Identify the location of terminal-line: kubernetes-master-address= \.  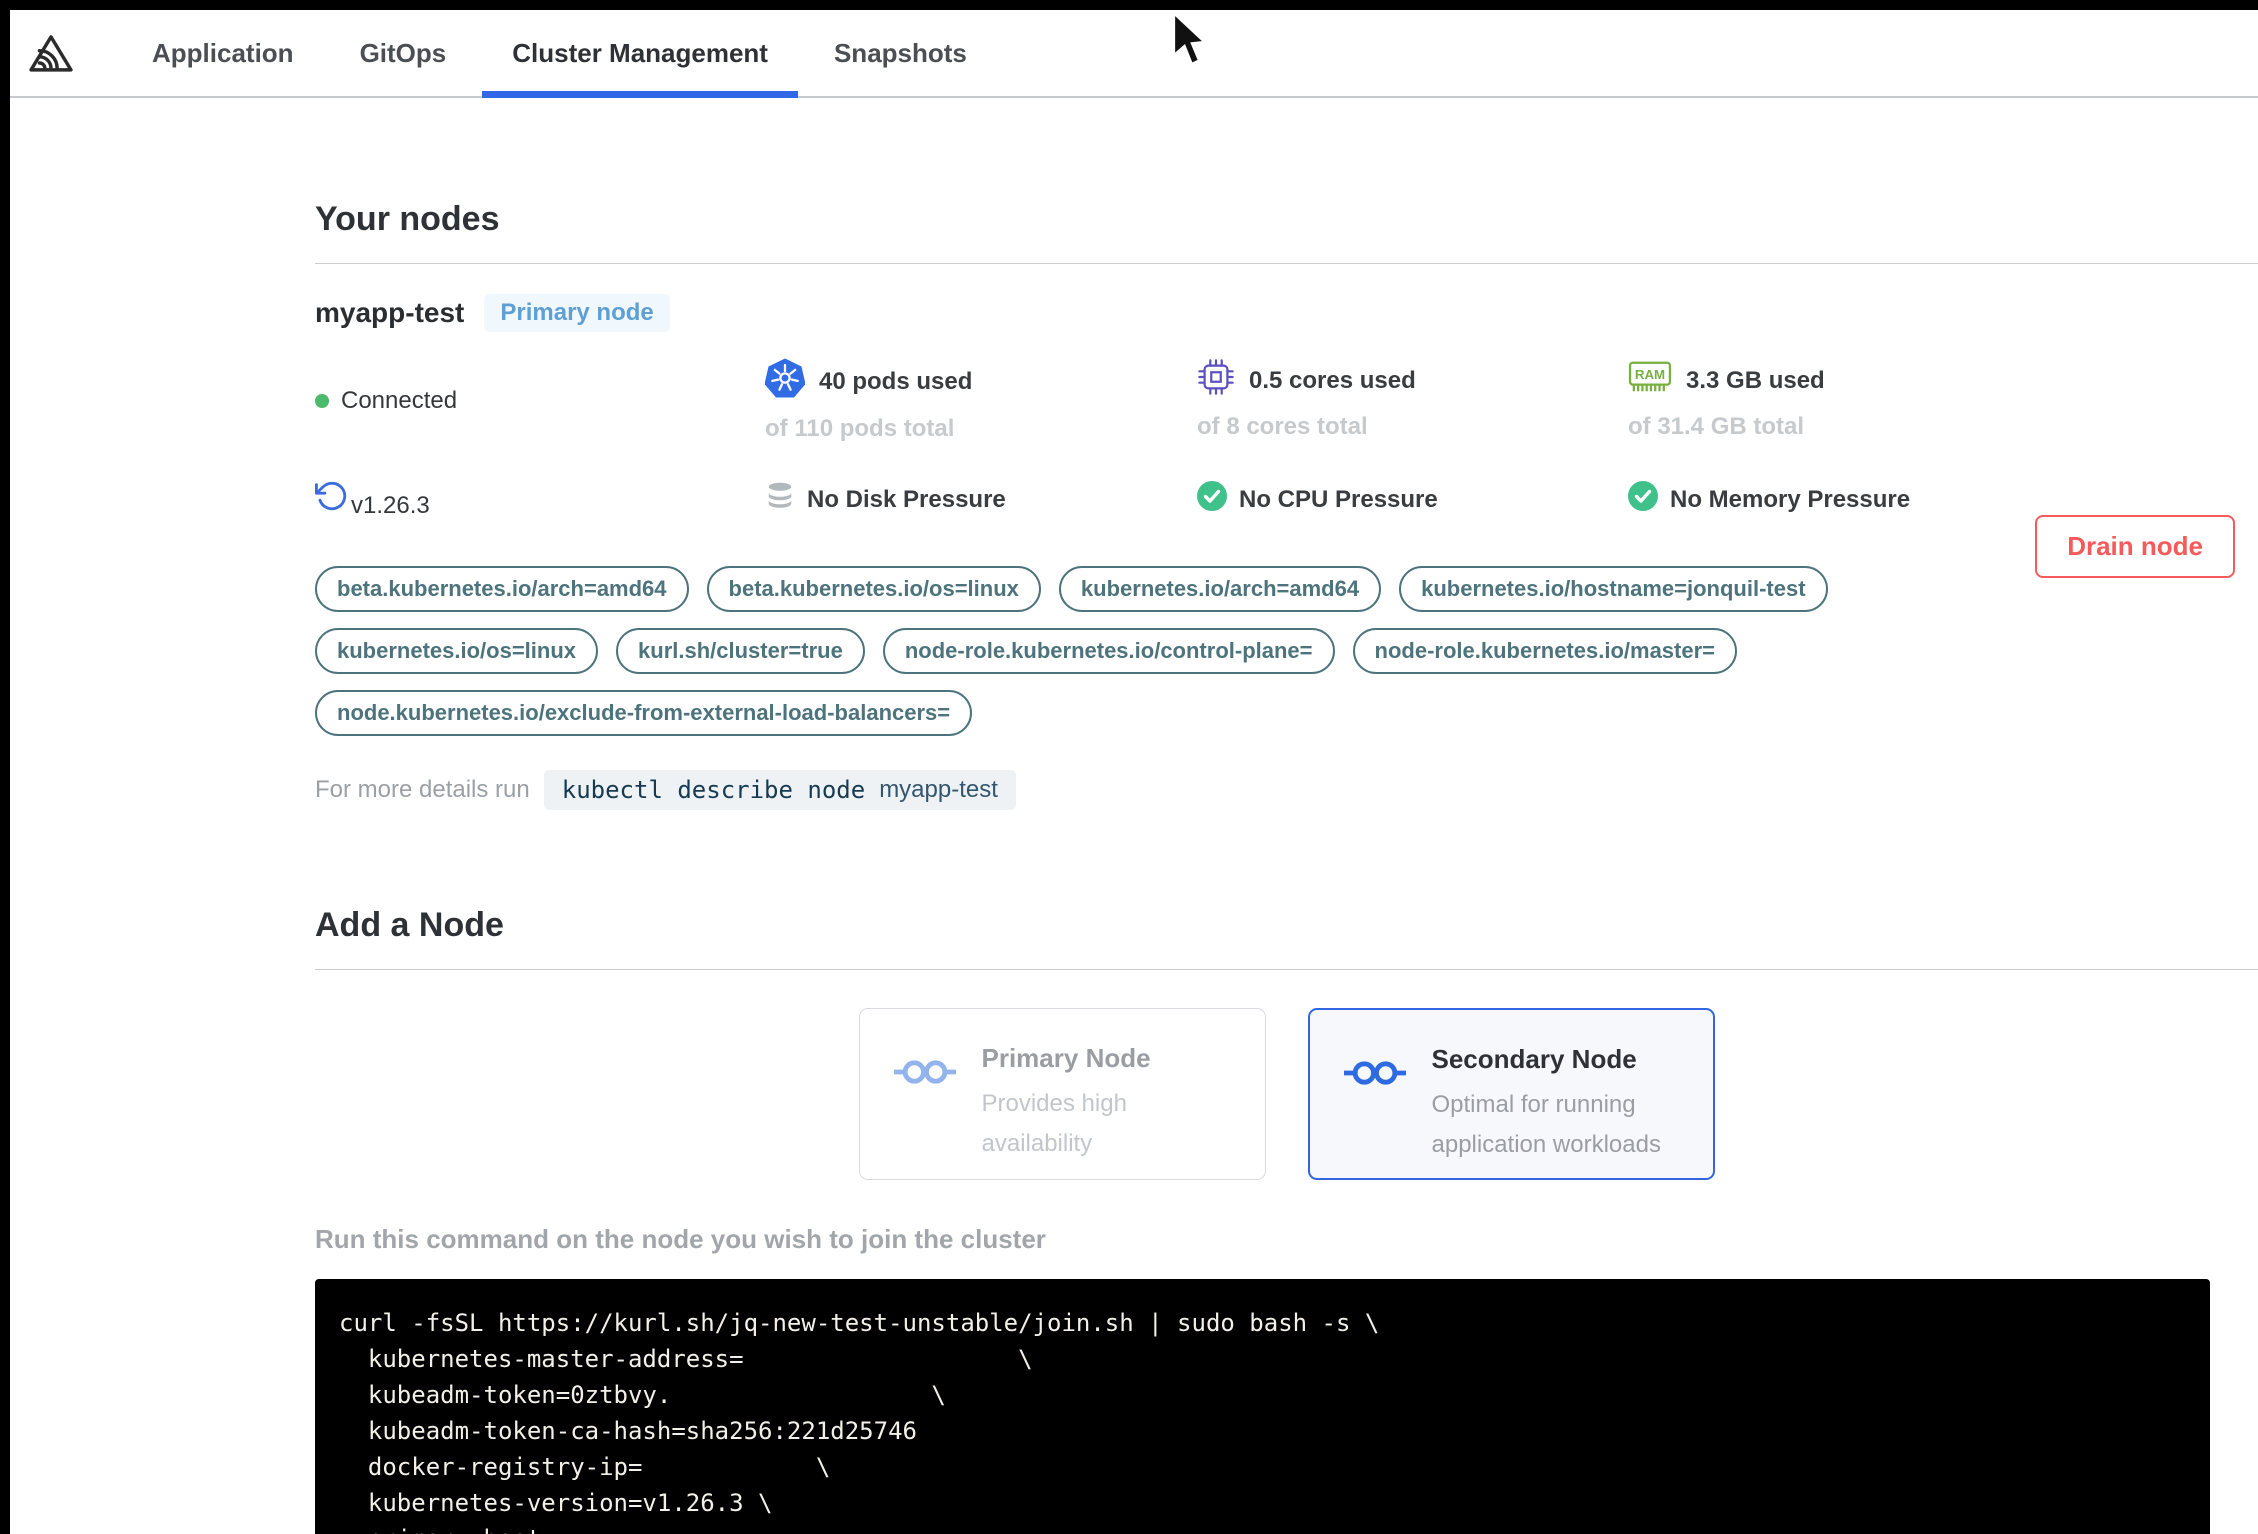
(686, 1359).